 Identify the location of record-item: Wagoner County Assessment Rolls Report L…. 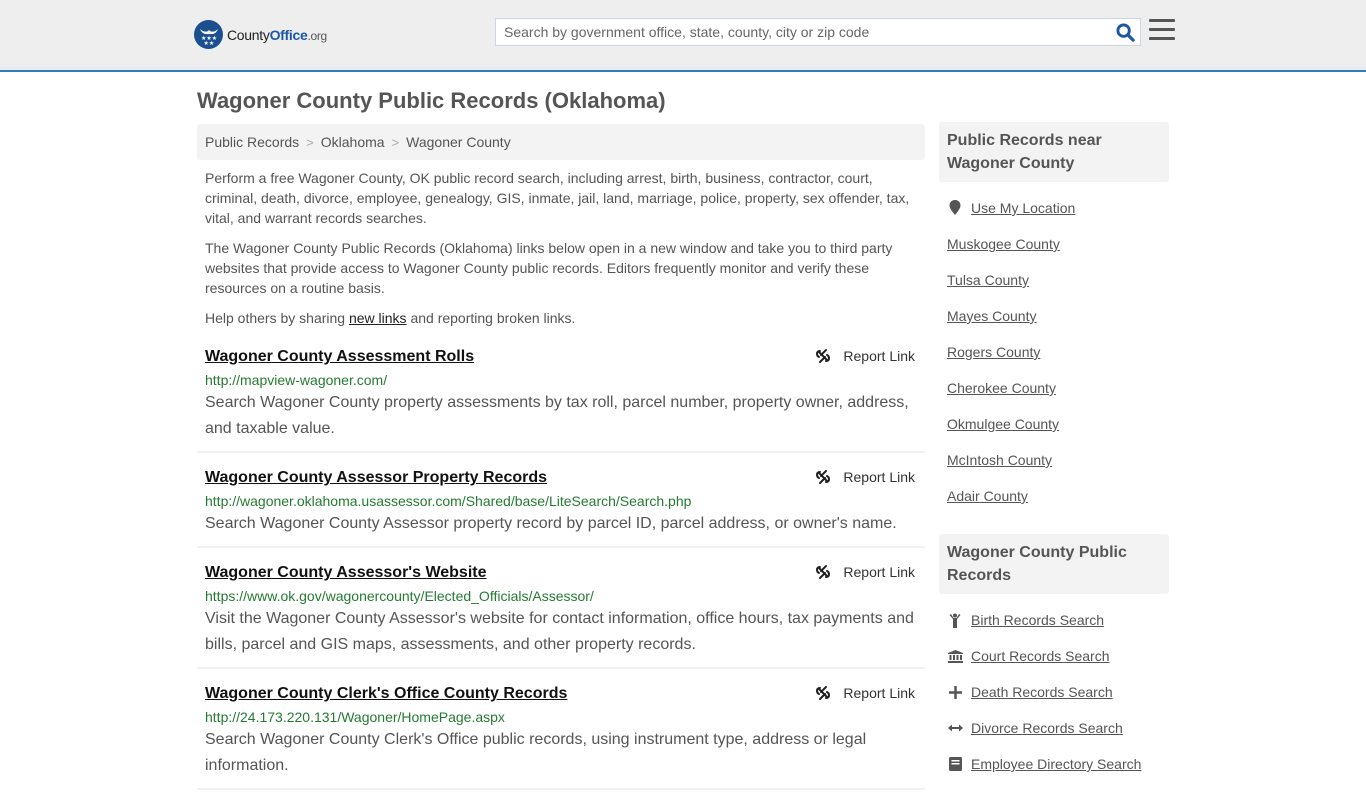
(561, 397).